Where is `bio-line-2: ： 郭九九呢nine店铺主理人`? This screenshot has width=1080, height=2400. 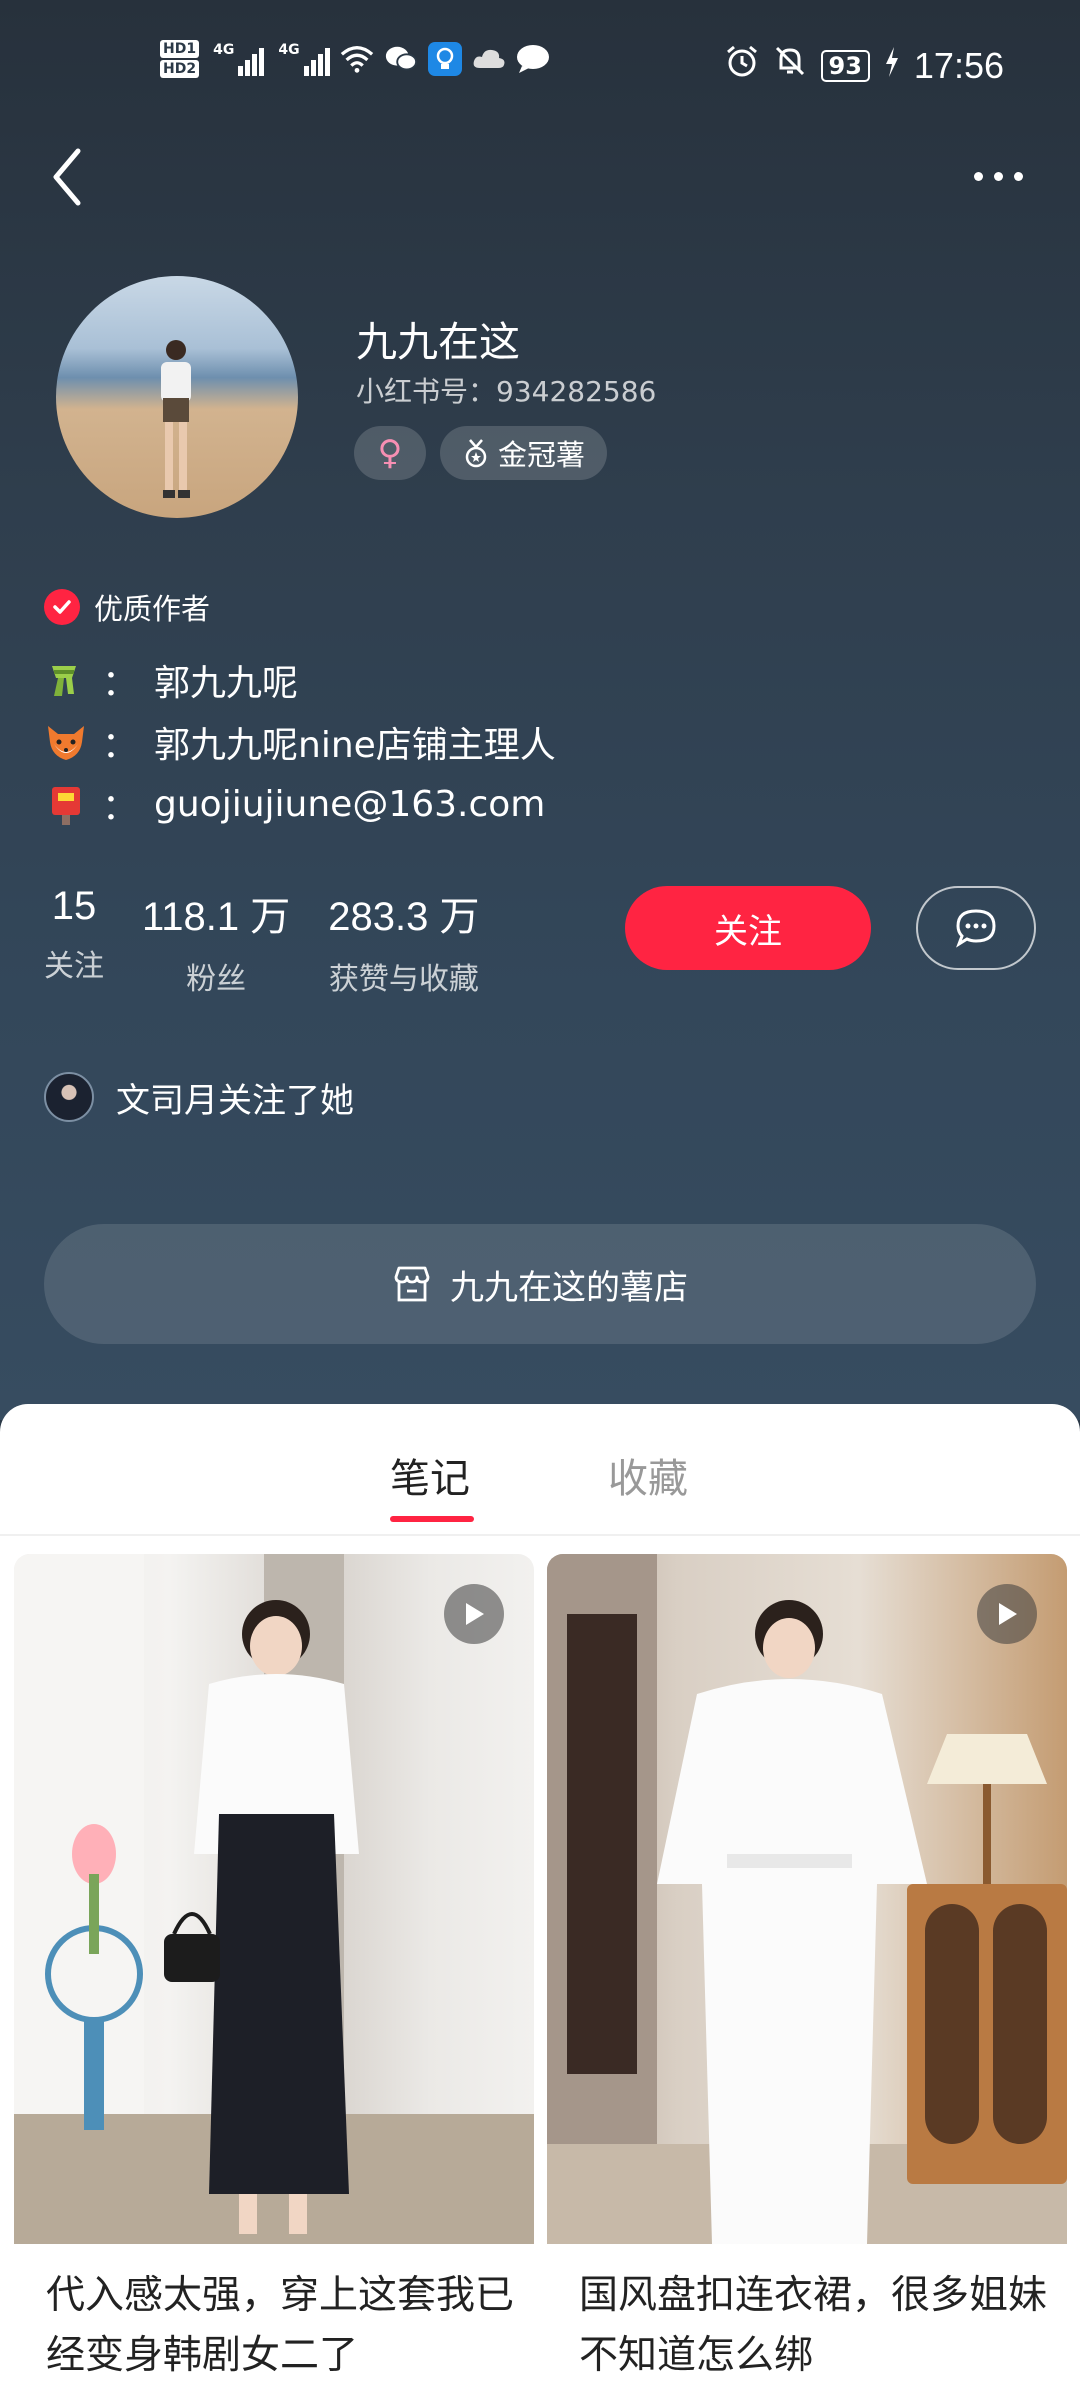
bio-line-2: ： 郭九九呢nine店铺主理人 is located at coordinates (300, 742).